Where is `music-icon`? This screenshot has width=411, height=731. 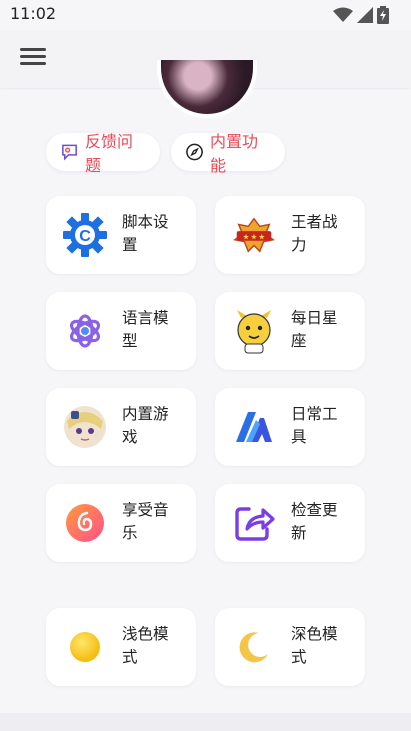 music-icon is located at coordinates (85, 523).